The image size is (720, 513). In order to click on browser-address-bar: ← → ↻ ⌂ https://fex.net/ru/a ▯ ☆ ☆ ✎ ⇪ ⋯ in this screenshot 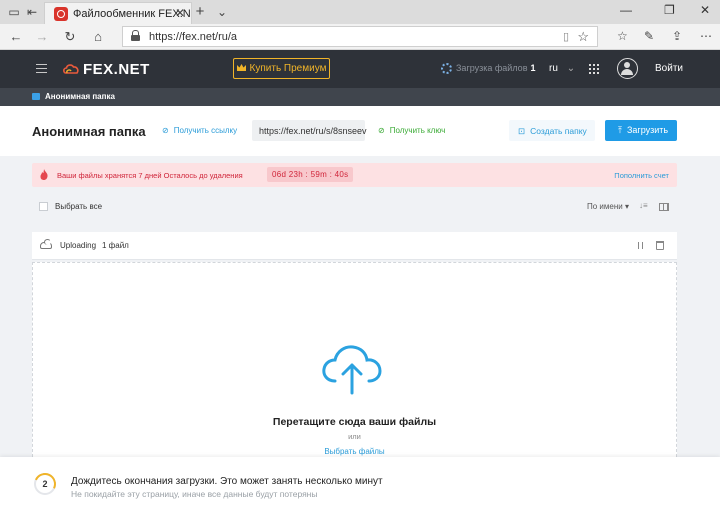, I will do `click(360, 37)`.